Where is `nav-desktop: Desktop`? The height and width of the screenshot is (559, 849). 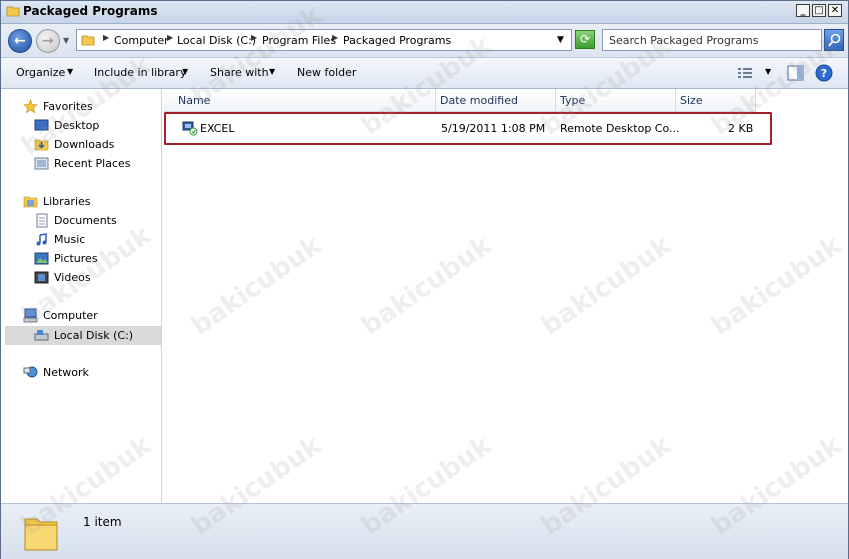
nav-desktop: Desktop is located at coordinates (94, 126).